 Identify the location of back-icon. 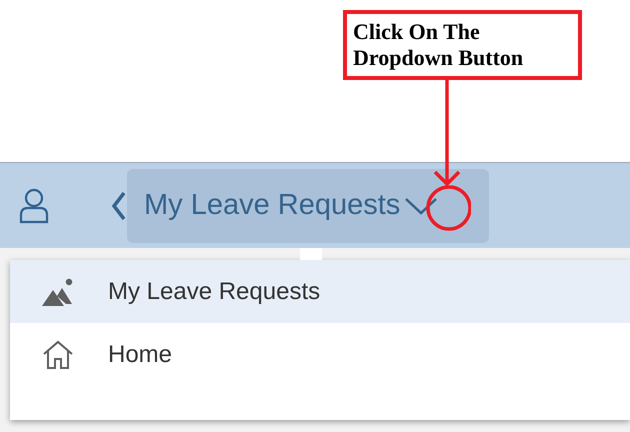
(119, 205).